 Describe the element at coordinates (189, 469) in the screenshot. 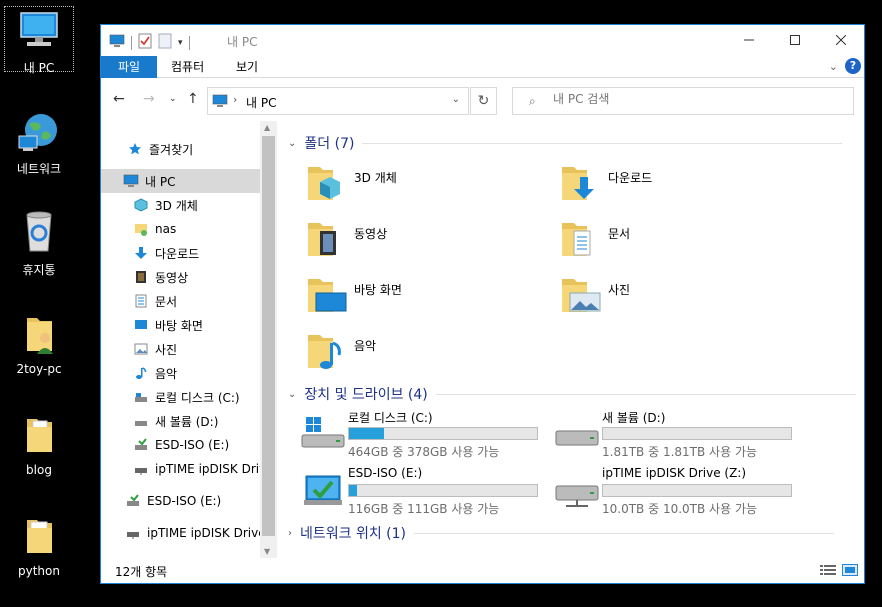

I see `sidebar-item-iptime-drive: ipTIME ipDISK Drive` at that location.